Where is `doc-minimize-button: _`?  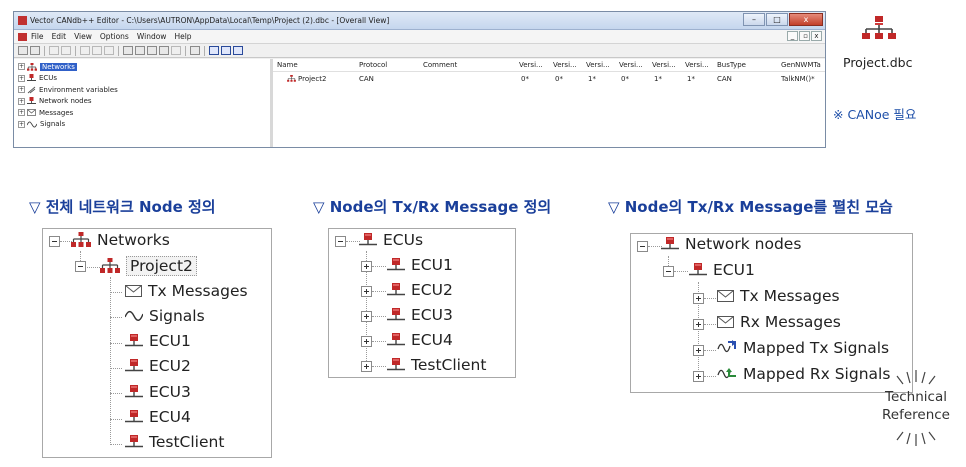
doc-minimize-button: _ is located at coordinates (792, 36).